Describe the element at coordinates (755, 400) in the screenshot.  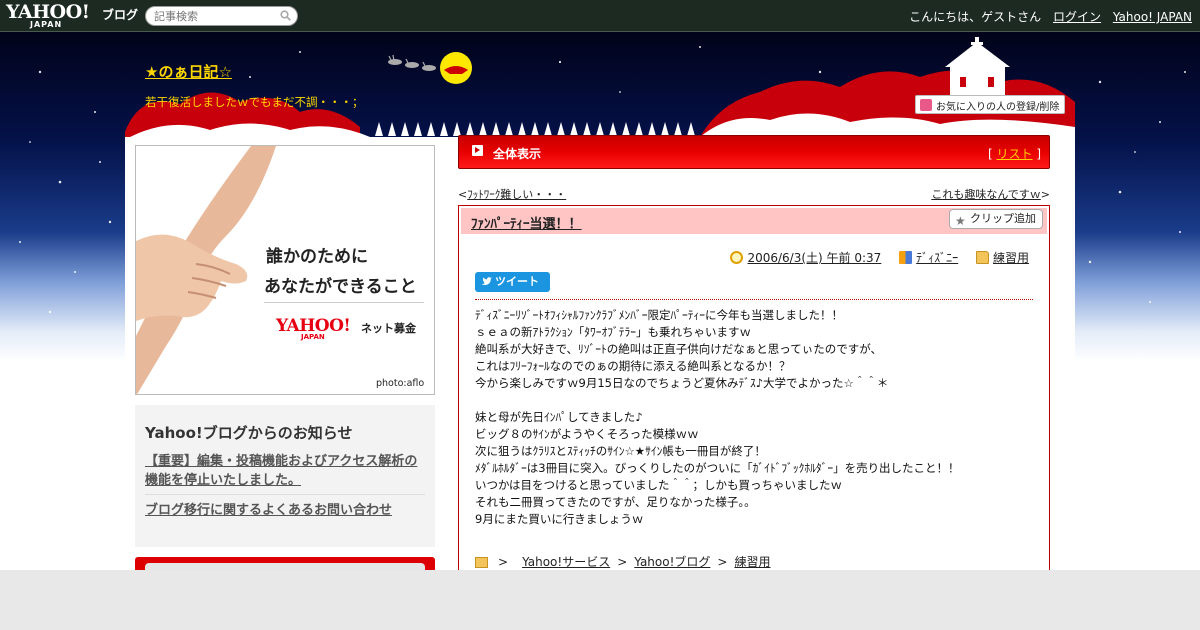
I see `body-spacer` at that location.